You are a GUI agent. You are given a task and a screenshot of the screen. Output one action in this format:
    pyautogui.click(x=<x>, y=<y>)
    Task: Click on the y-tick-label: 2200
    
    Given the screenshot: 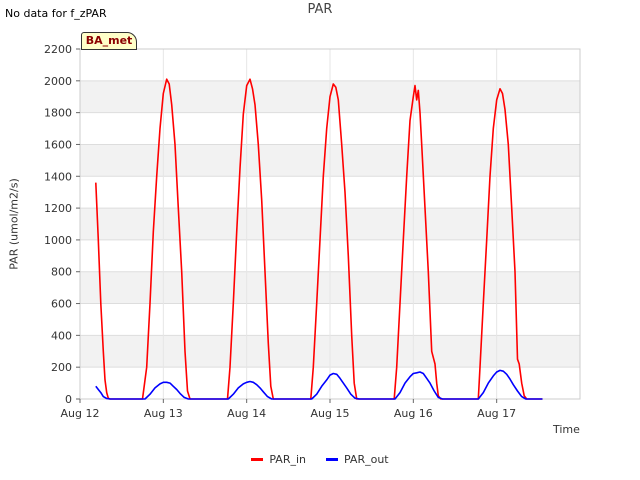 What is the action you would take?
    pyautogui.click(x=58, y=49)
    